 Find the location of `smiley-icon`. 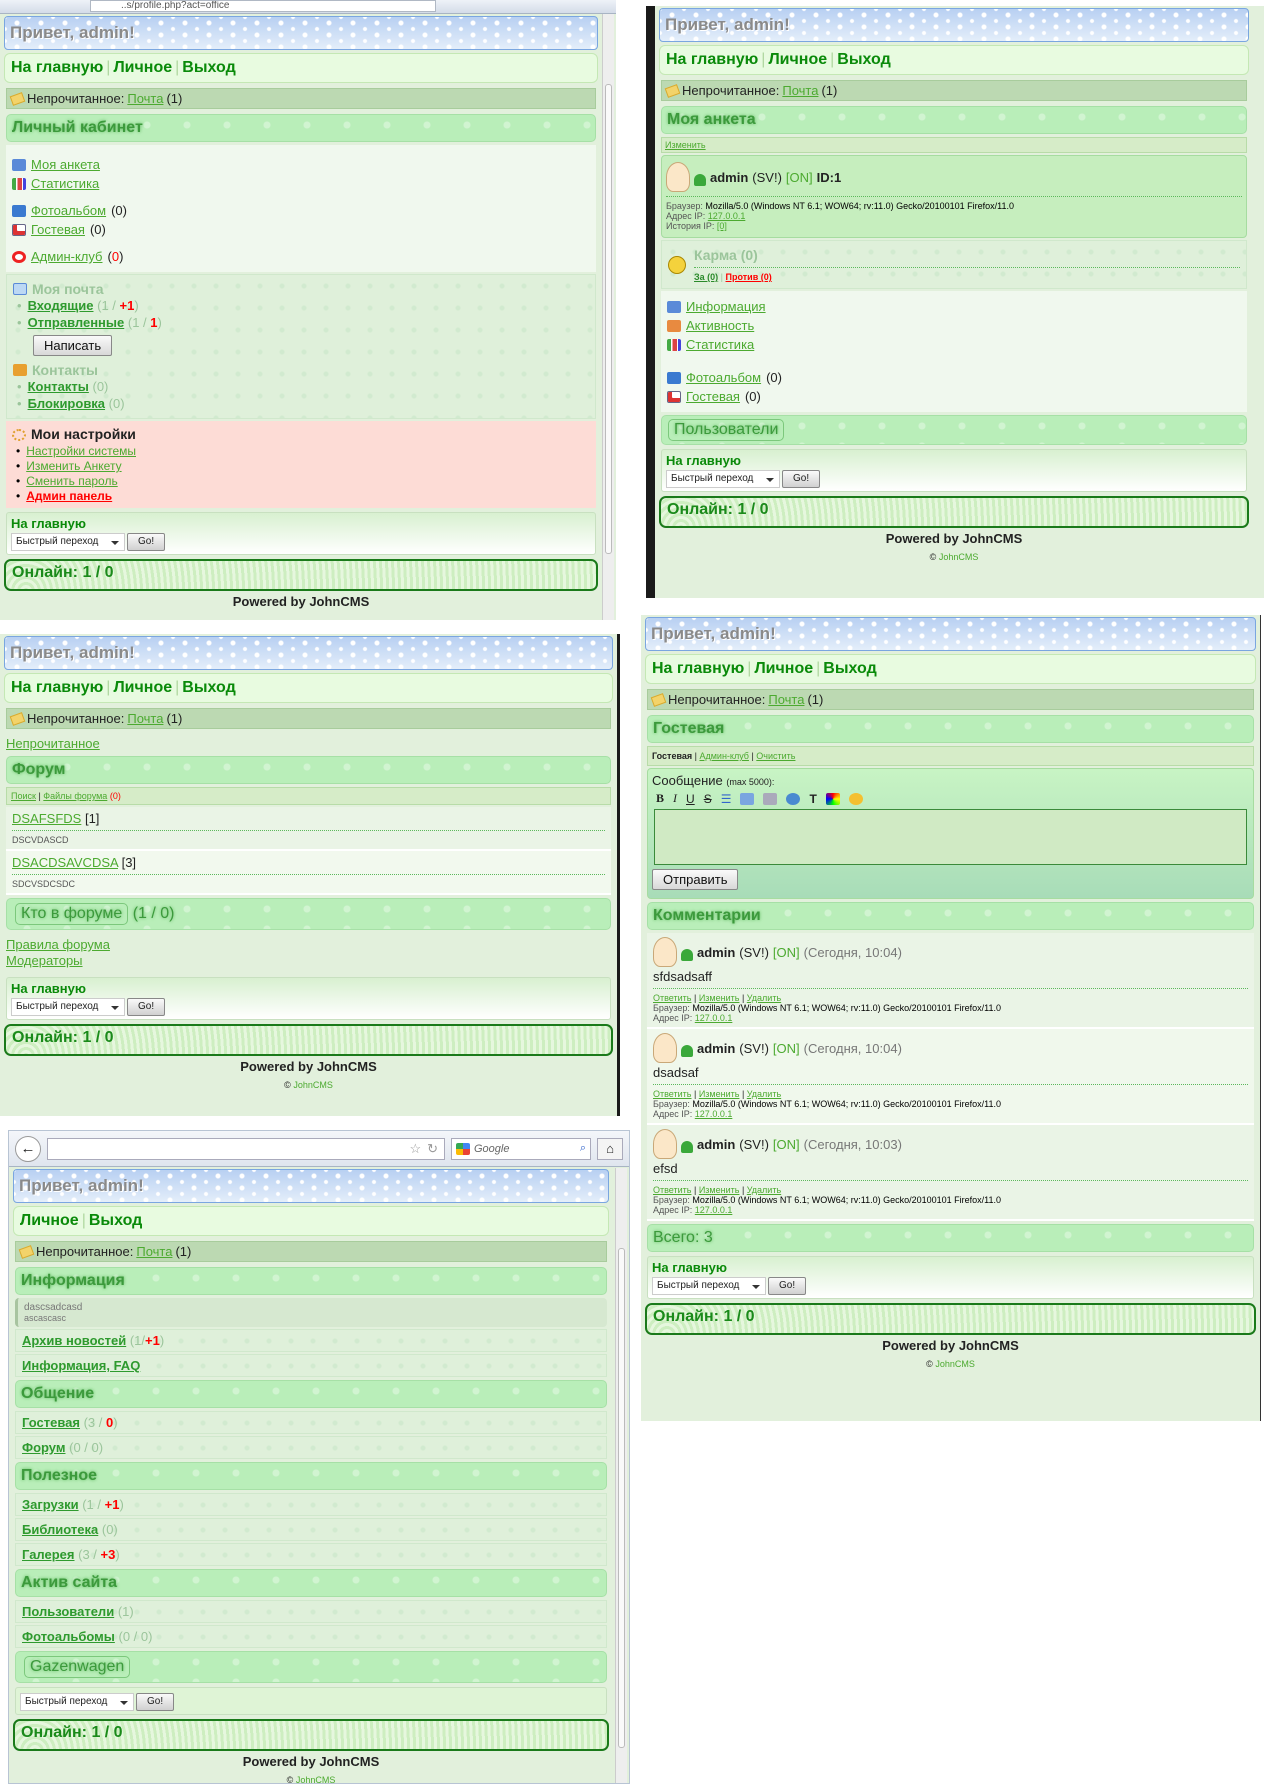

smiley-icon is located at coordinates (855, 798).